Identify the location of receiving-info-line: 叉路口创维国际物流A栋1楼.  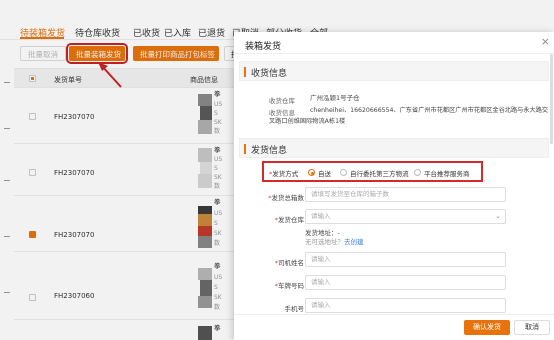
(307, 121).